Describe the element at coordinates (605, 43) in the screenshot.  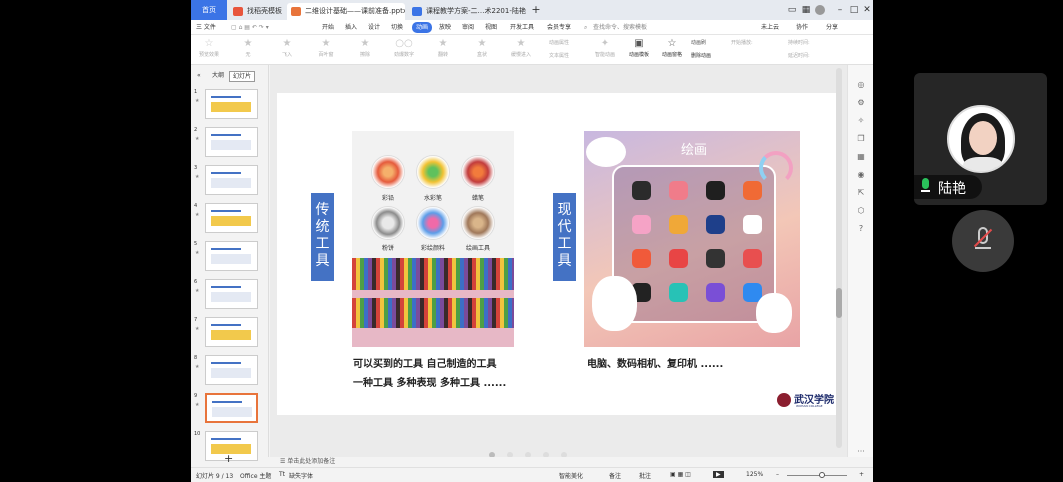
I see `smart-animation-icon: ✦` at that location.